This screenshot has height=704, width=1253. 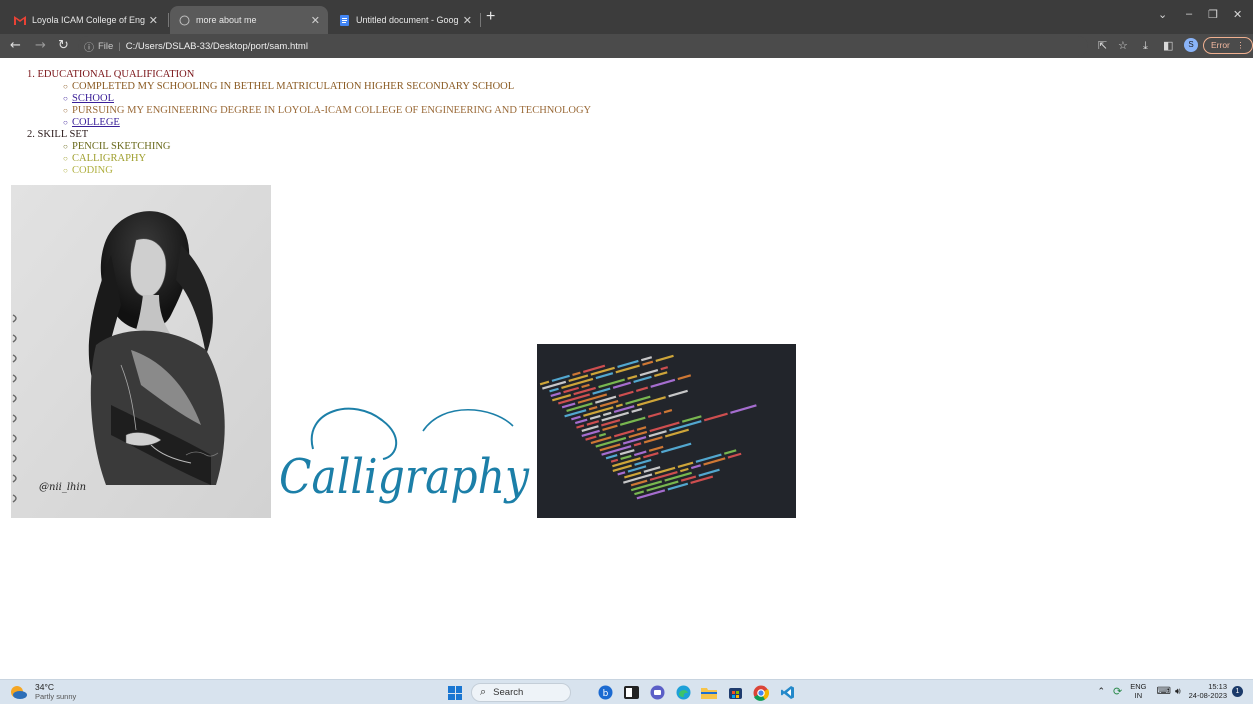 What do you see at coordinates (709, 692) in the screenshot?
I see `file-explorer-icon` at bounding box center [709, 692].